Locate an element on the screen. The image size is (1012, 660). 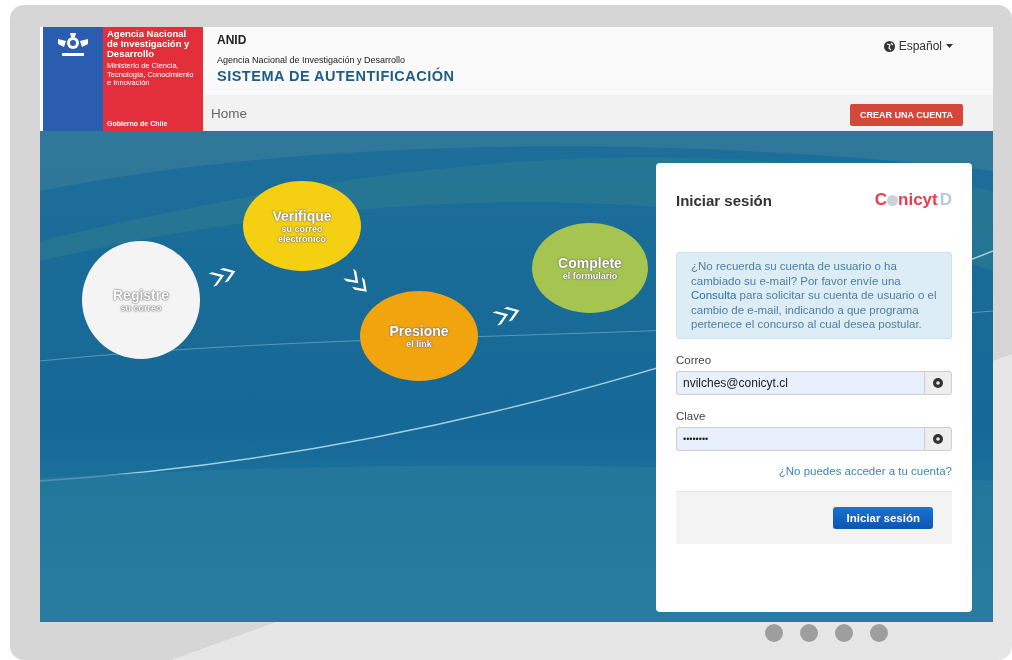
field-label: Clave is located at coordinates (691, 415).